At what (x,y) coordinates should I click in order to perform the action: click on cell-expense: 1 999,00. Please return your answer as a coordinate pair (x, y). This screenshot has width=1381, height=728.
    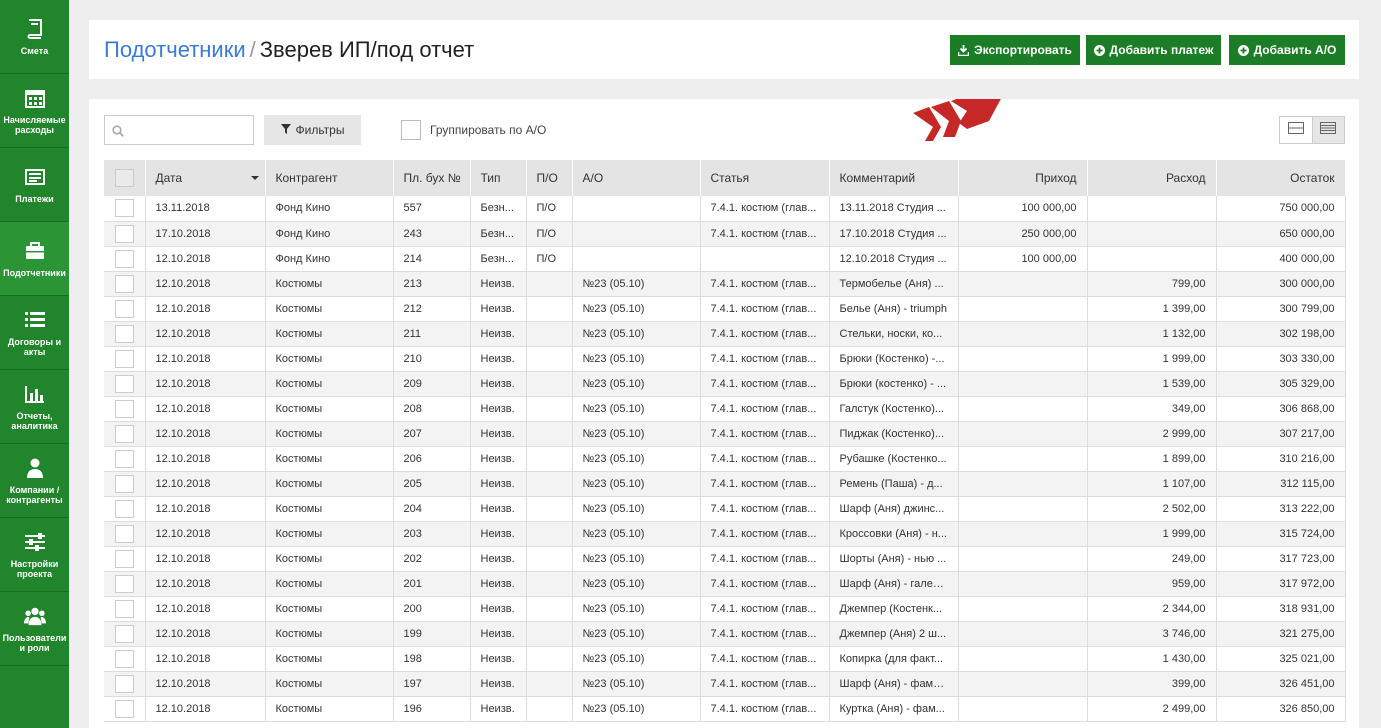
    Looking at the image, I should click on (1152, 534).